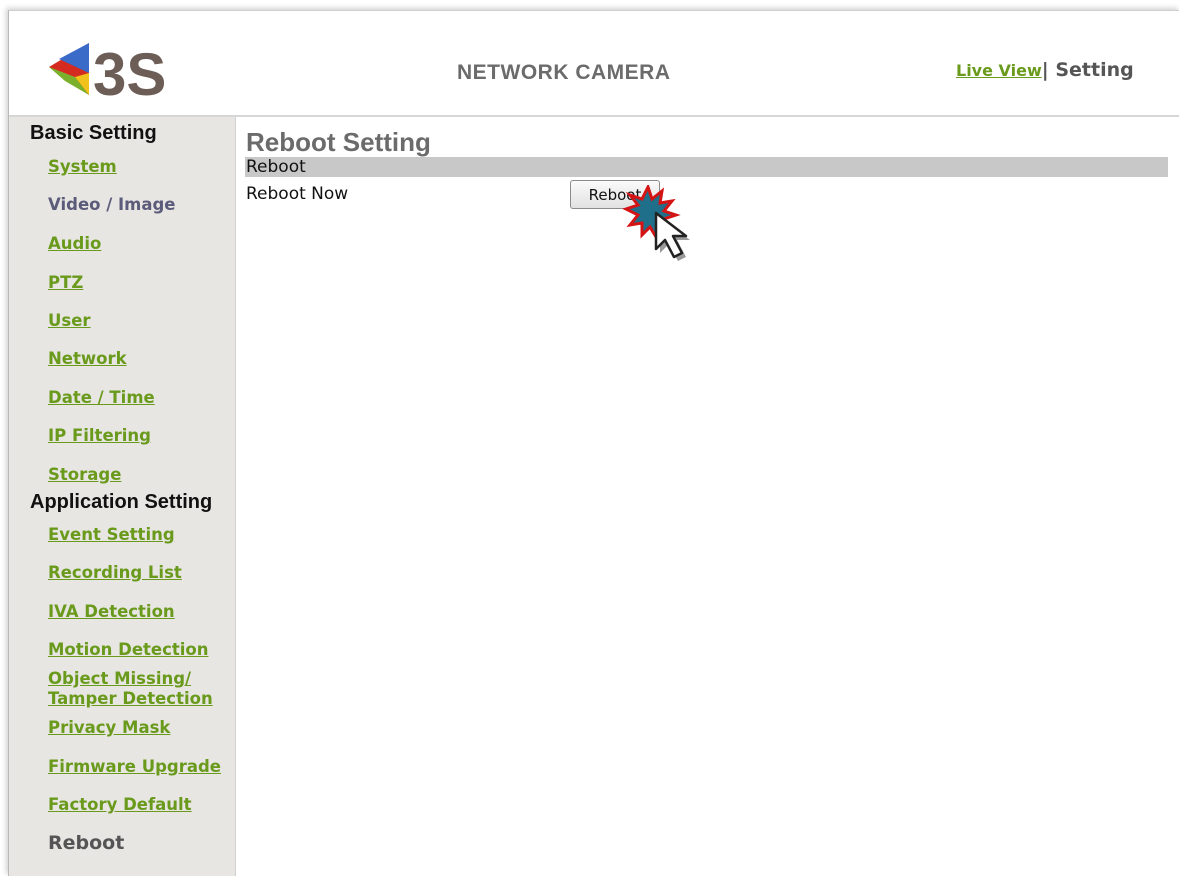 This screenshot has width=1179, height=876. Describe the element at coordinates (120, 805) in the screenshot. I see `sidebar-item-factory-default: Factory Default` at that location.